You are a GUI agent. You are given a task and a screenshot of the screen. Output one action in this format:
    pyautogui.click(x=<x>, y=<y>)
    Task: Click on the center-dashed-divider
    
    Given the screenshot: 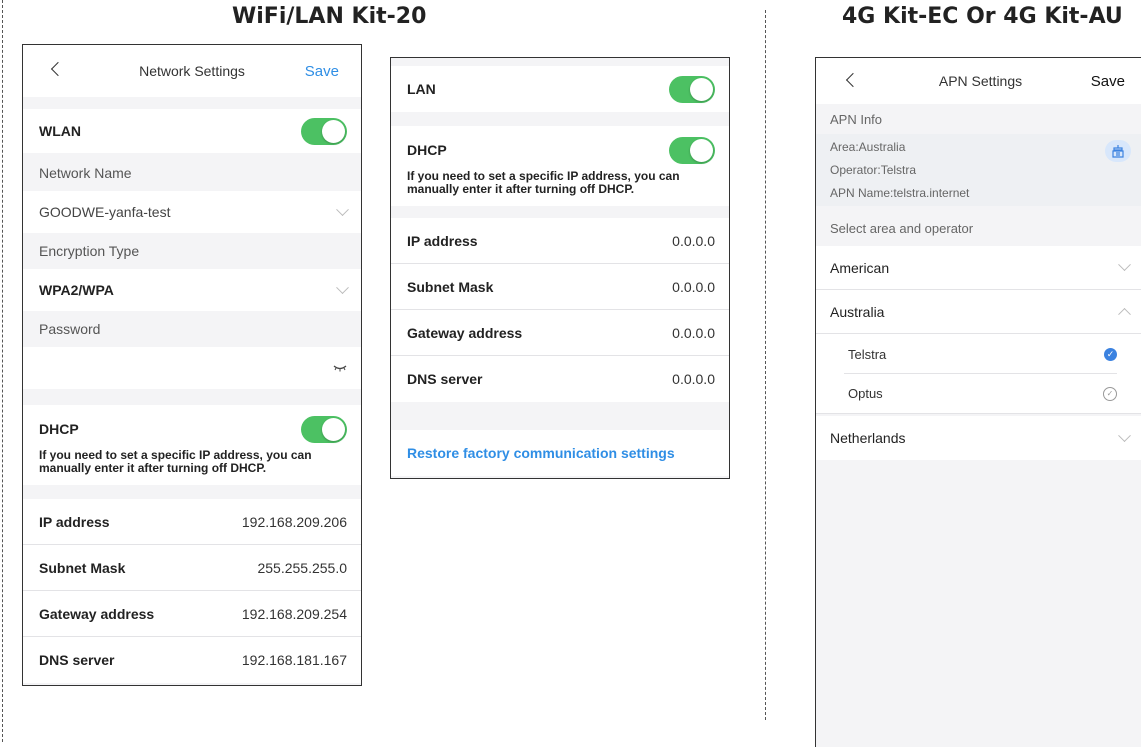 What is the action you would take?
    pyautogui.click(x=765, y=365)
    